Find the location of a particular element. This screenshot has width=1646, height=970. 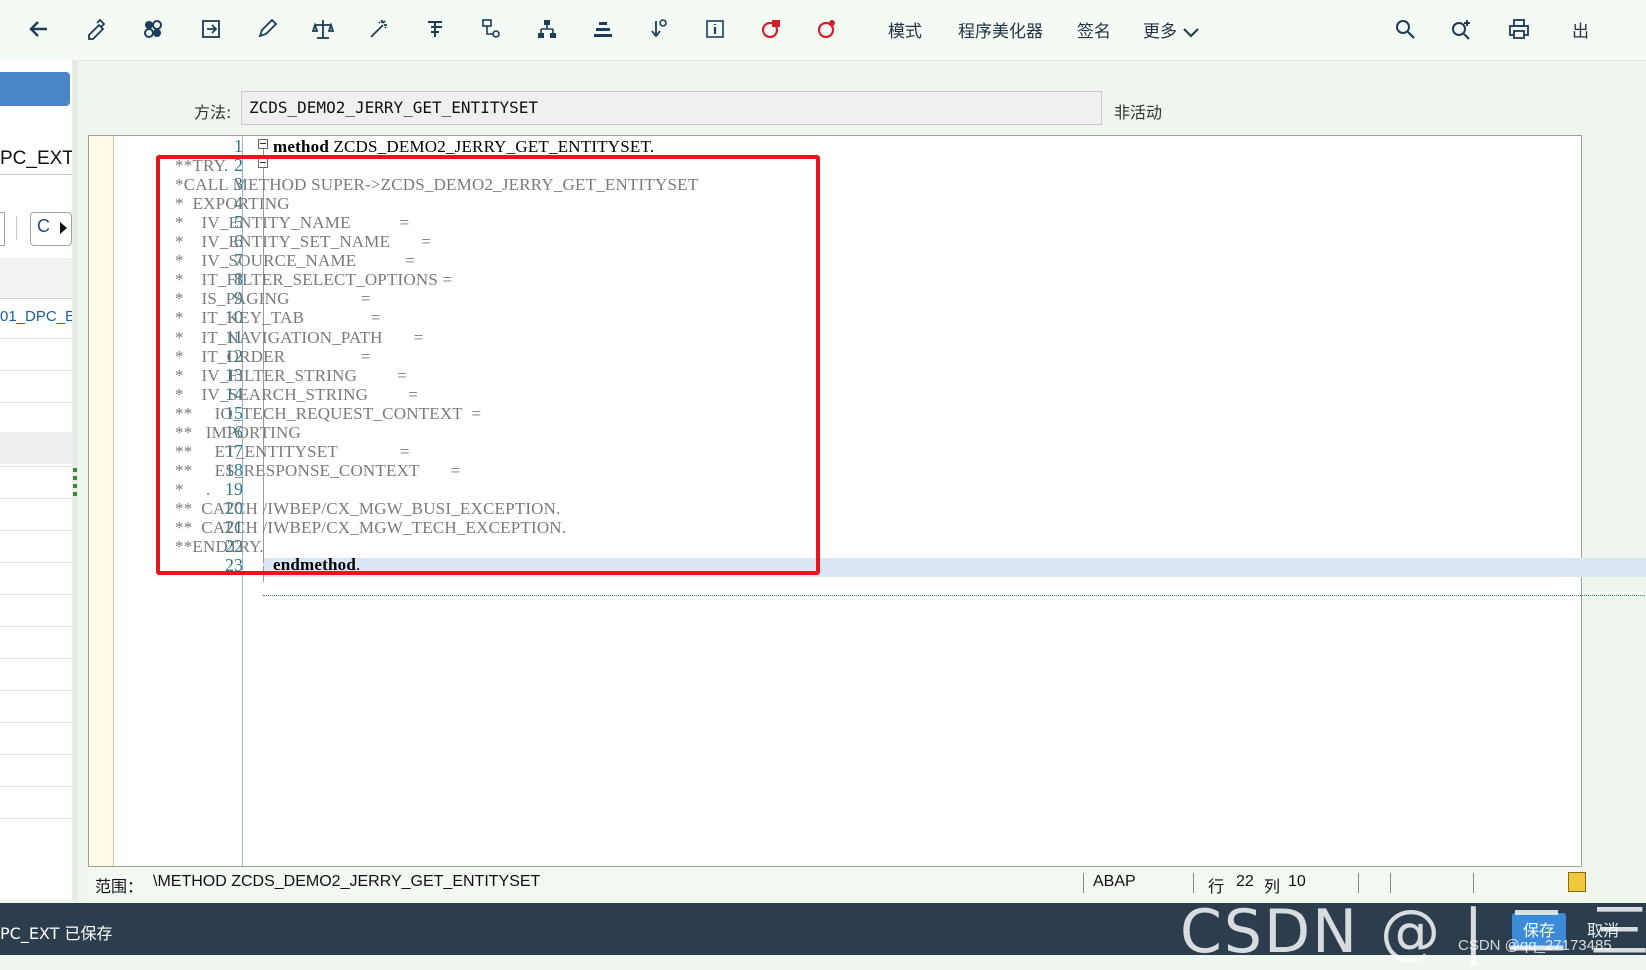

balance-check-icon is located at coordinates (323, 29).